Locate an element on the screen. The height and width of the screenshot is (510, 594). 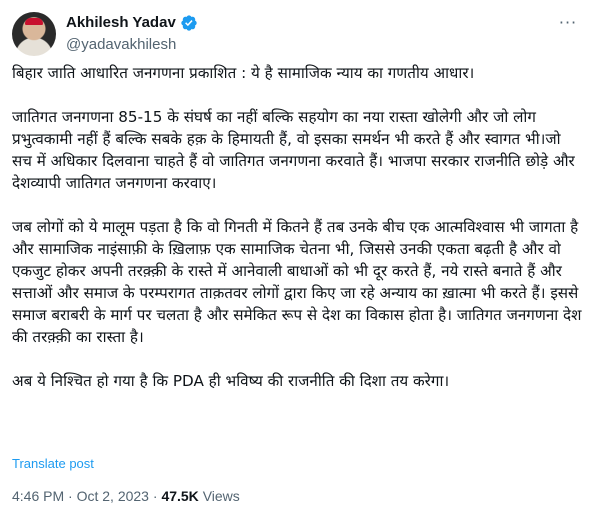
post-date: Oct 2, 2023 is located at coordinates (113, 496).